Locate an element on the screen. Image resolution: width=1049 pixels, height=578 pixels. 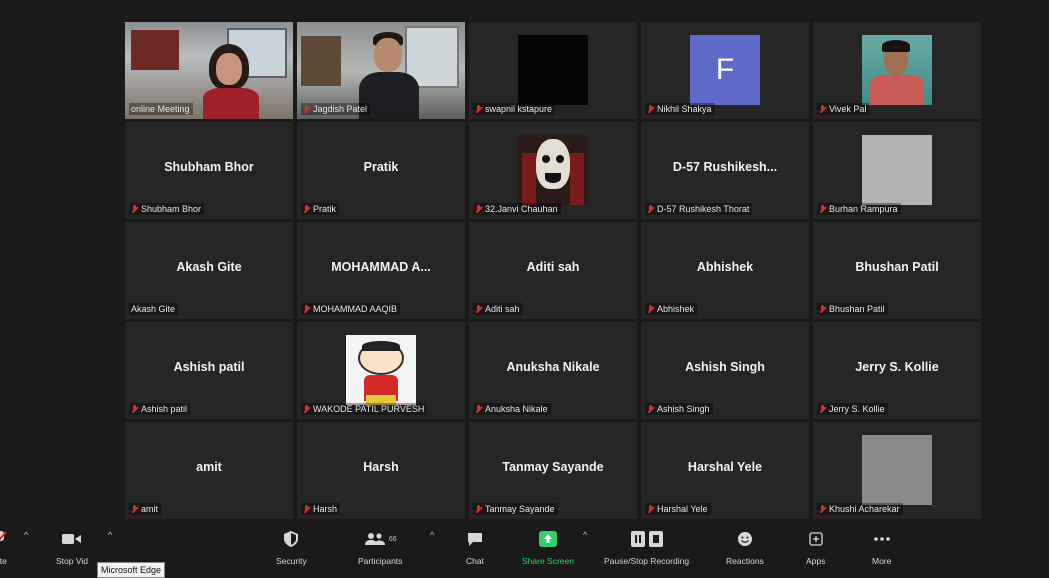
smiley-icon is located at coordinates (745, 539).